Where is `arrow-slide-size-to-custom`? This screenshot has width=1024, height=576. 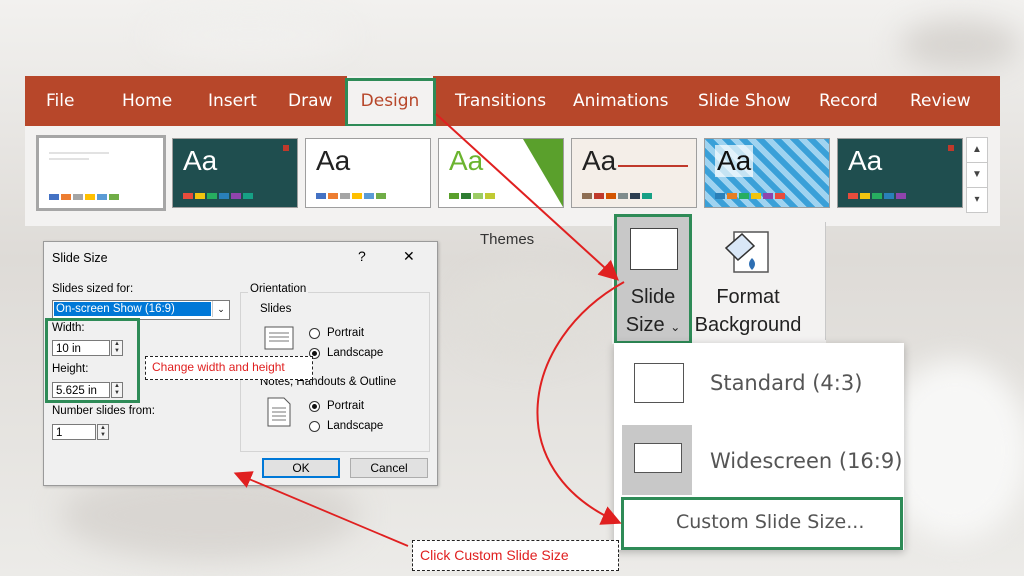
arrow-slide-size-to-custom is located at coordinates (580, 403).